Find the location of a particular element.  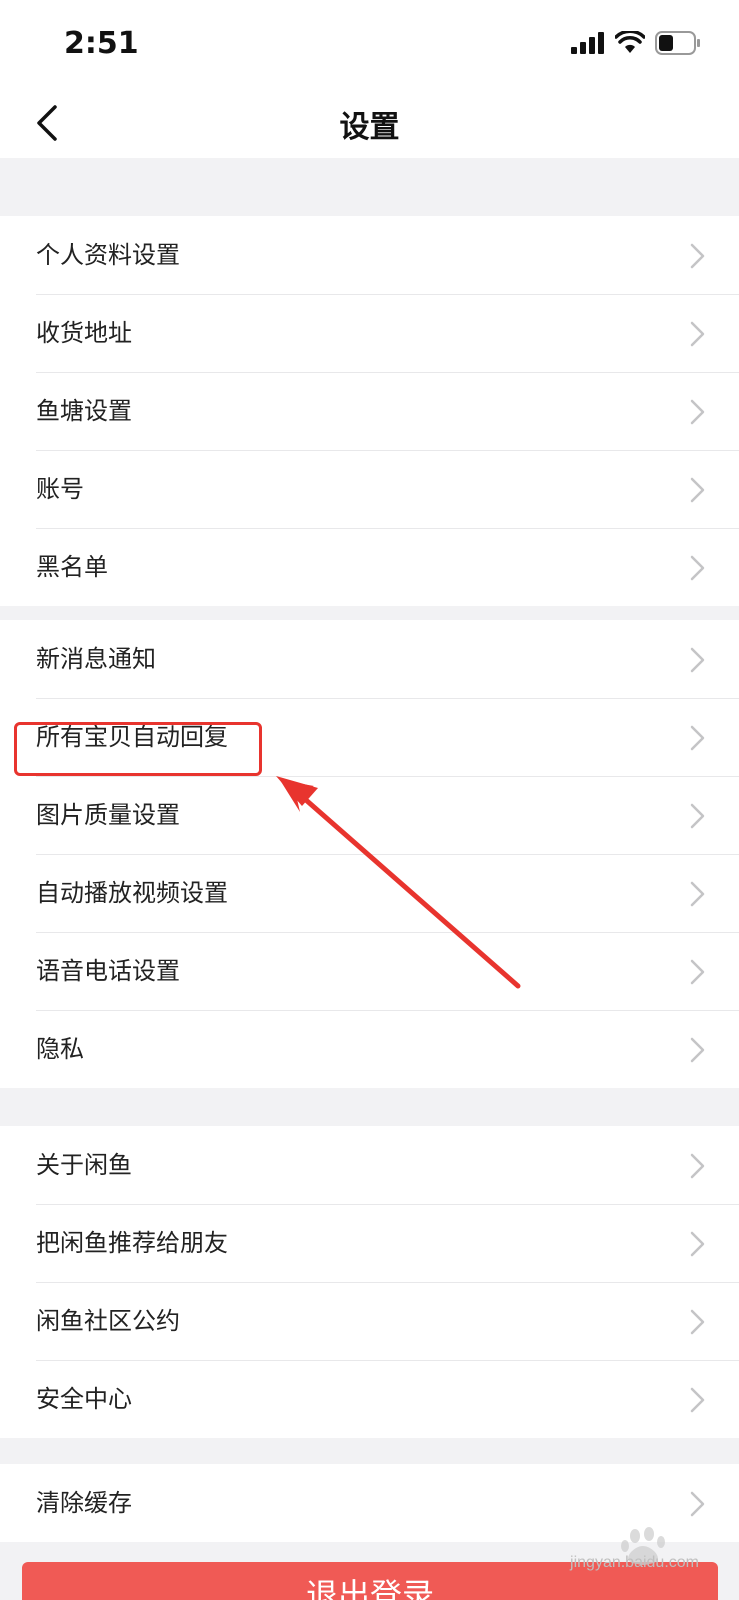

status-icons is located at coordinates (636, 43).